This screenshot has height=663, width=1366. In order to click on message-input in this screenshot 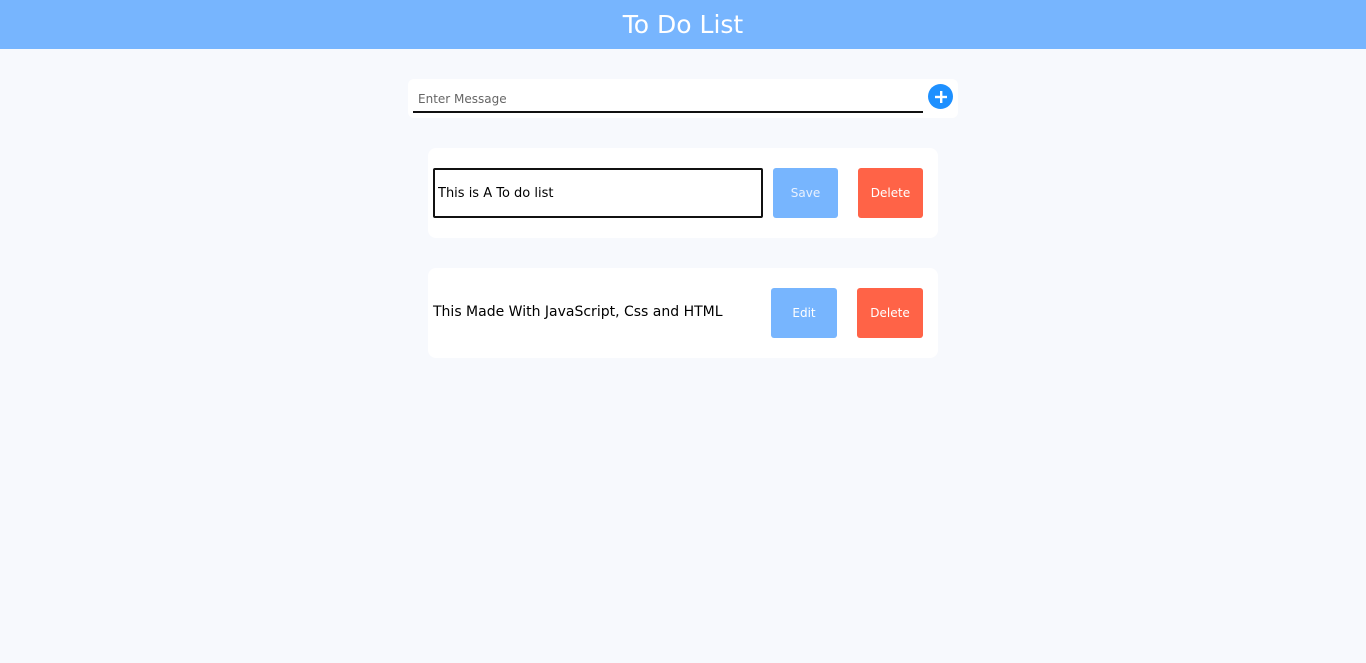, I will do `click(668, 99)`.